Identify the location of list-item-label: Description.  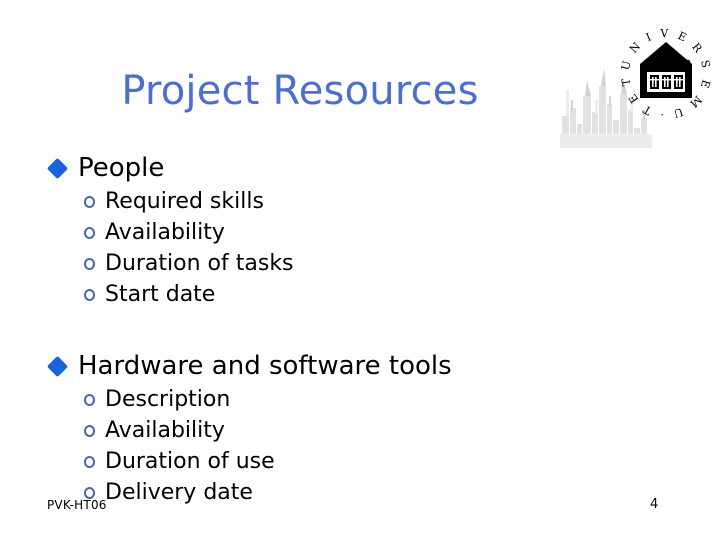
(168, 399).